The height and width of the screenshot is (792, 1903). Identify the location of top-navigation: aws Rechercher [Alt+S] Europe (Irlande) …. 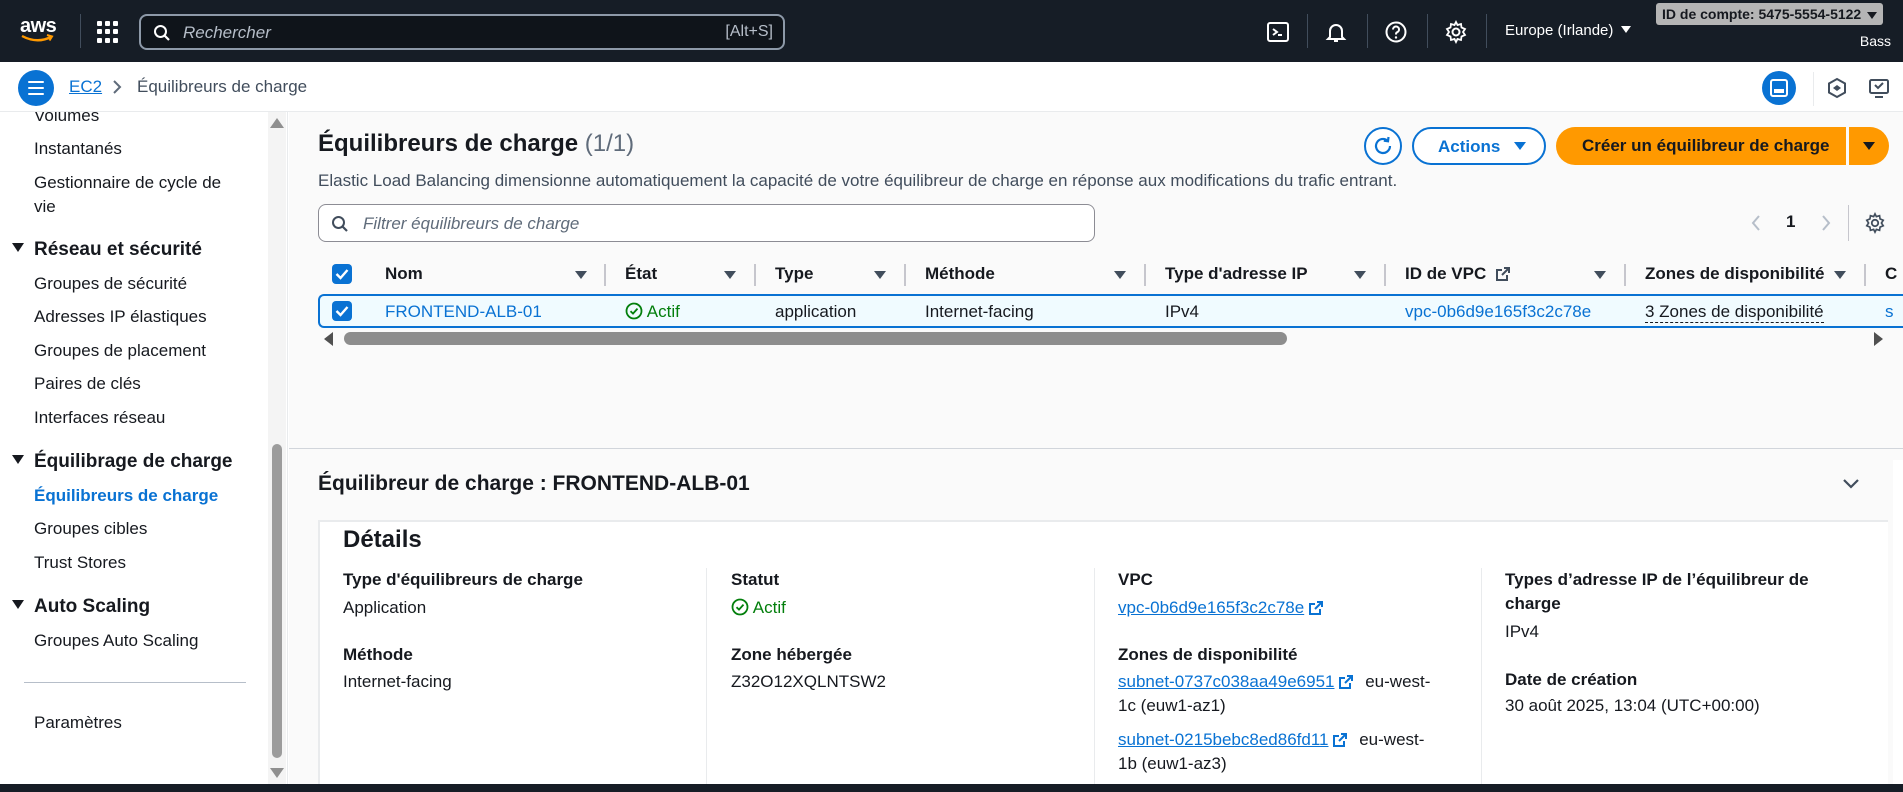
(951, 31).